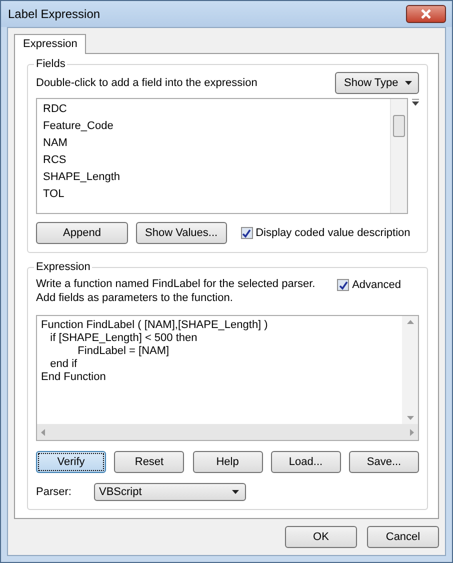 The height and width of the screenshot is (563, 453). Describe the element at coordinates (415, 102) in the screenshot. I see `dropdown-icon` at that location.